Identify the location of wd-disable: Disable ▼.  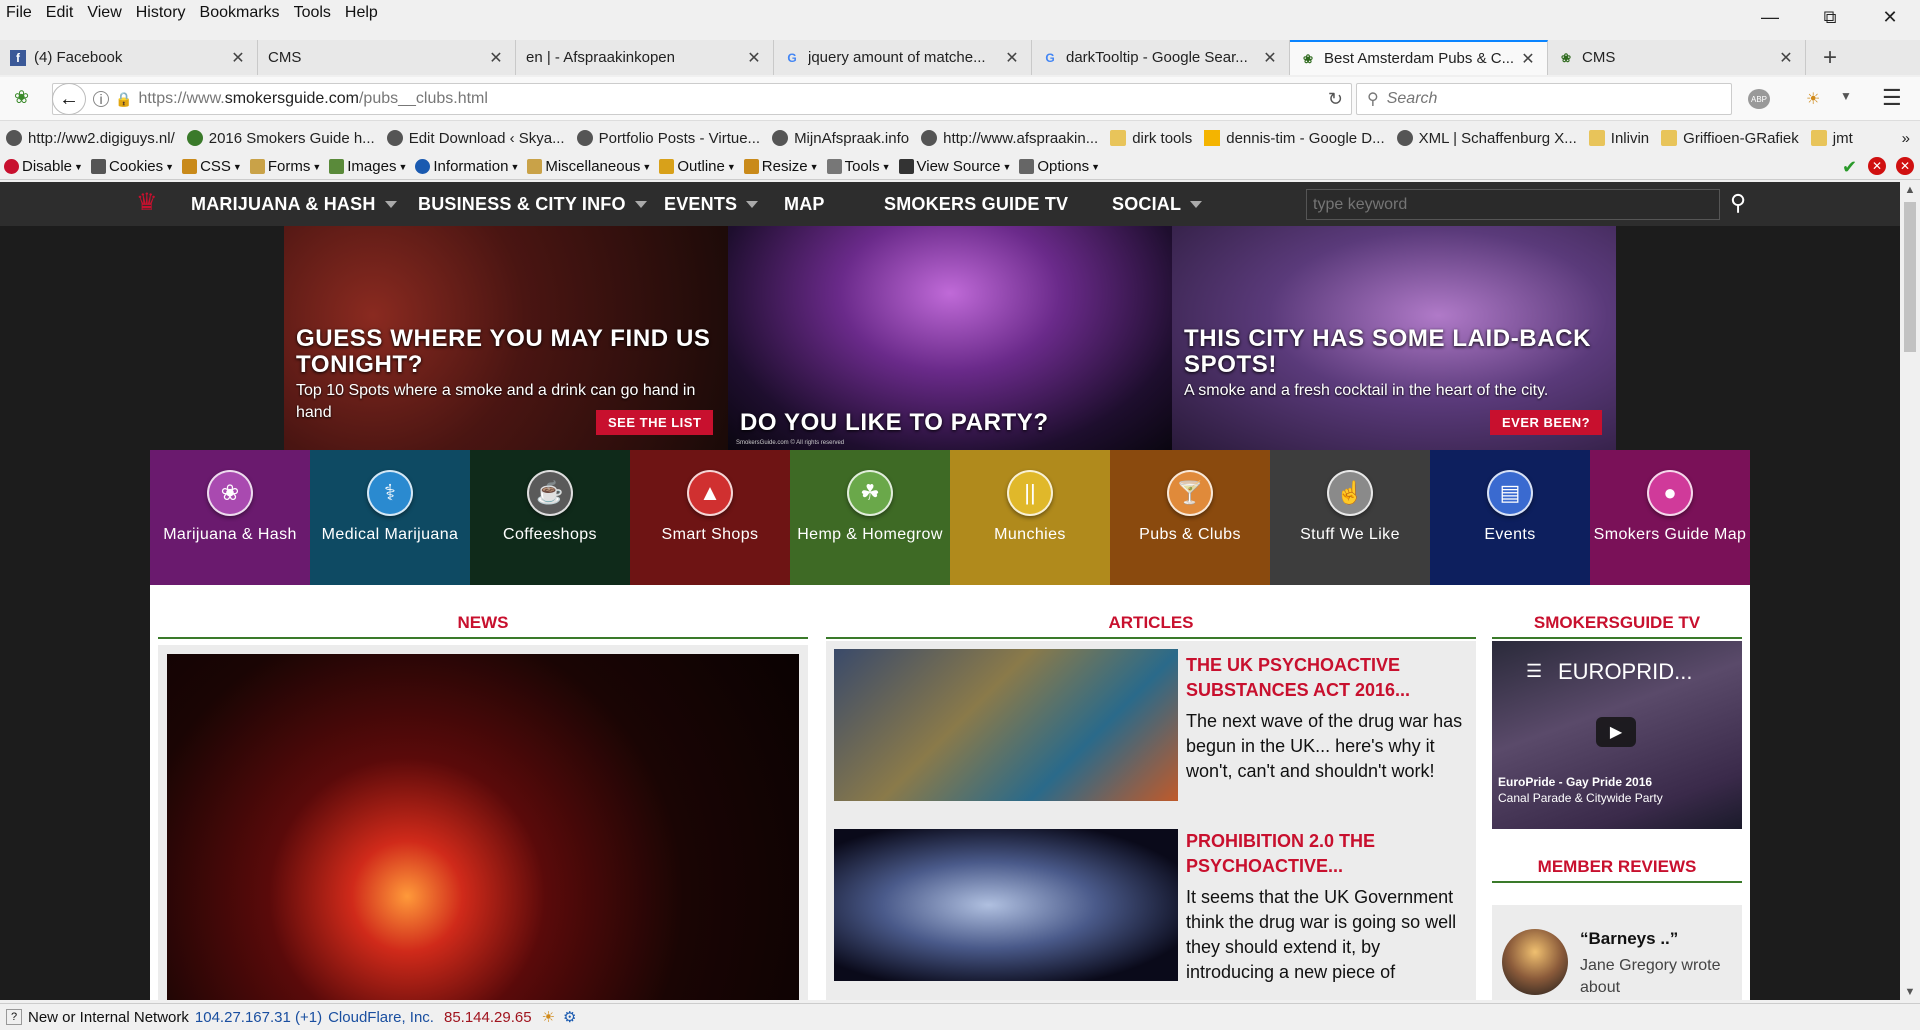
(43, 166).